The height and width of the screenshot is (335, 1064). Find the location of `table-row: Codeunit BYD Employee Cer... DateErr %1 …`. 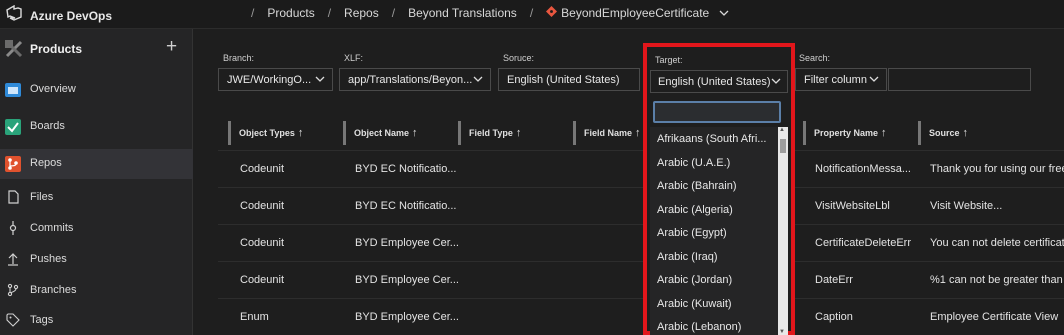

table-row: Codeunit BYD Employee Cer... DateErr %1 … is located at coordinates (641, 279).